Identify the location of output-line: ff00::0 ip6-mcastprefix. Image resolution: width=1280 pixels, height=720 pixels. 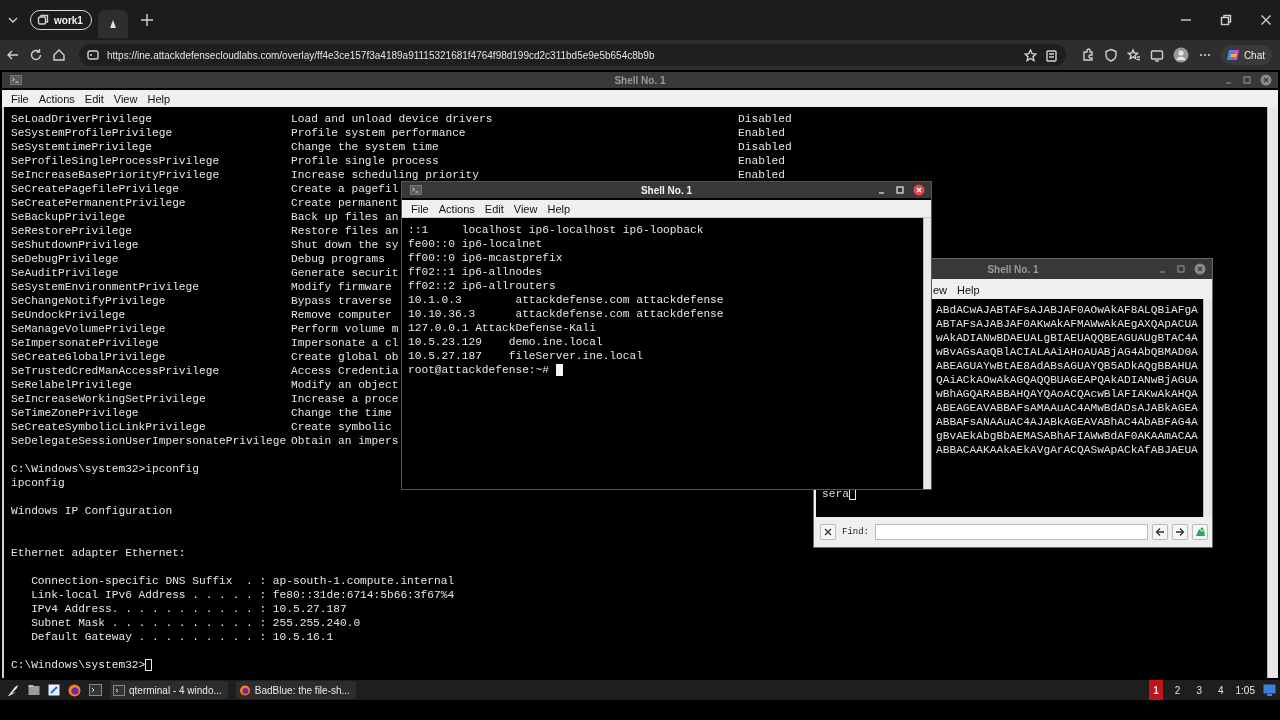
(486, 258).